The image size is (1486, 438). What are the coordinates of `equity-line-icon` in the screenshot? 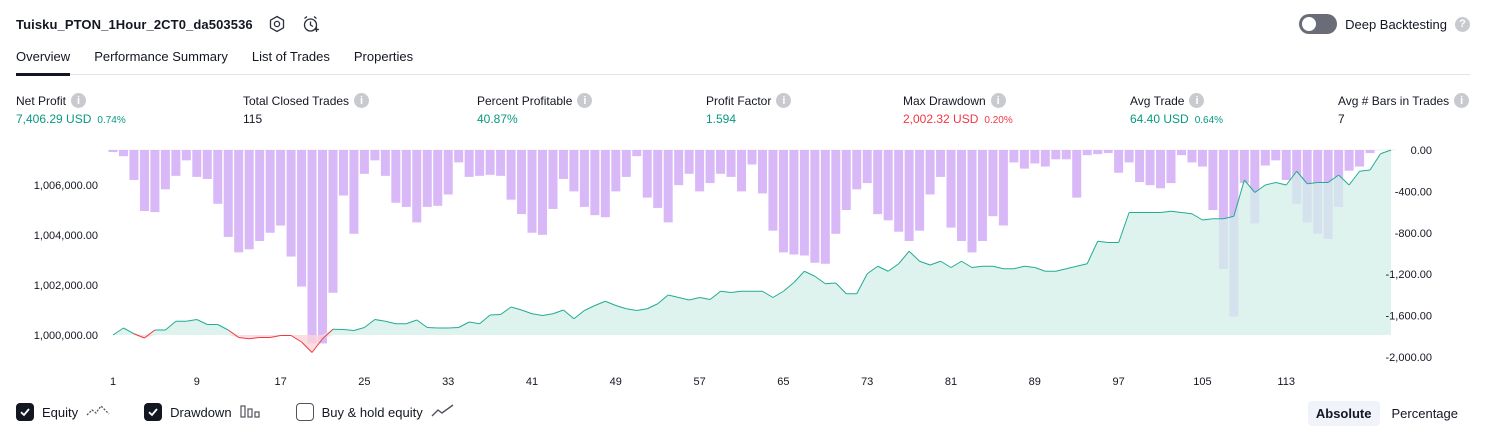 It's located at (98, 412).